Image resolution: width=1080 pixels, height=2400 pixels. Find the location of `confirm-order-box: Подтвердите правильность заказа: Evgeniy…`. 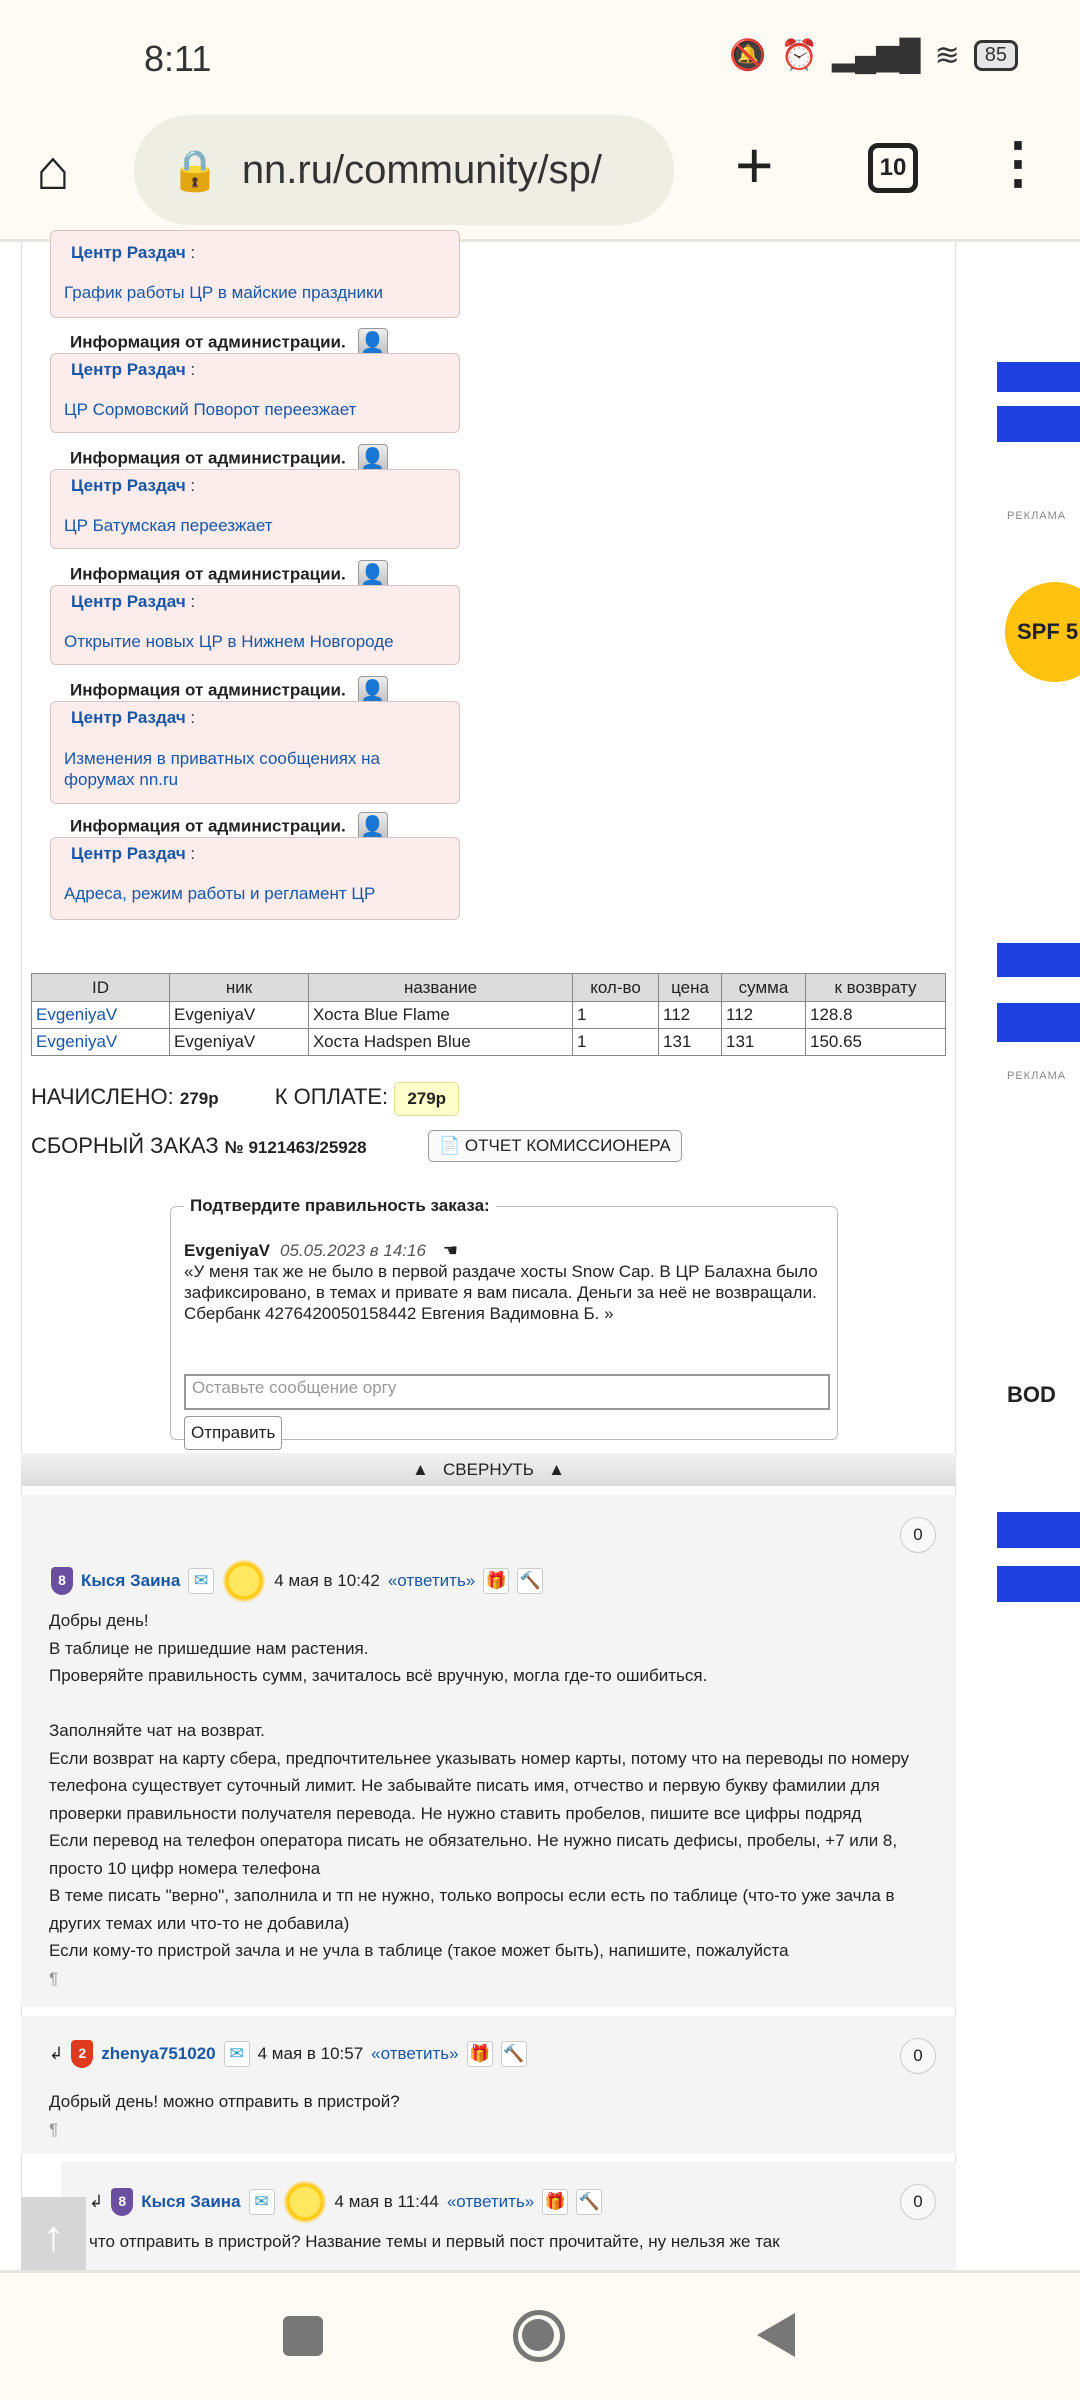

confirm-order-box: Подтвердите правильность заказа: Evgeniy… is located at coordinates (504, 1323).